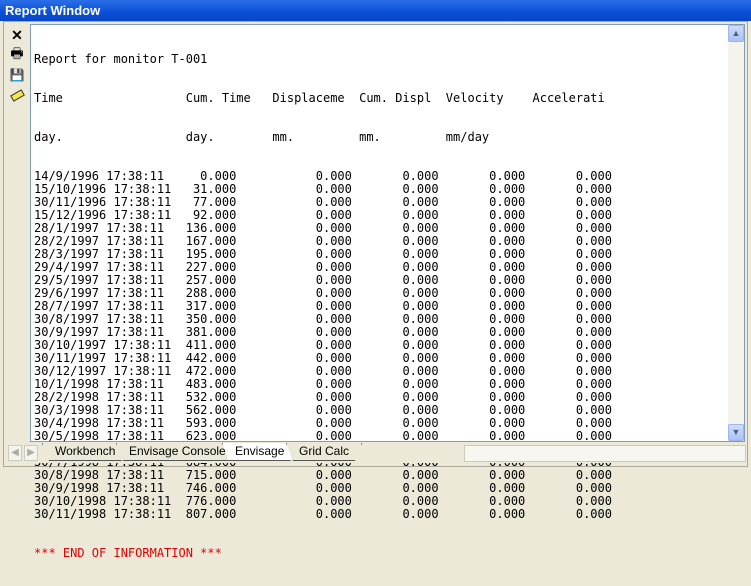 The height and width of the screenshot is (586, 751). I want to click on print-icon: 🖶, so click(17, 53).